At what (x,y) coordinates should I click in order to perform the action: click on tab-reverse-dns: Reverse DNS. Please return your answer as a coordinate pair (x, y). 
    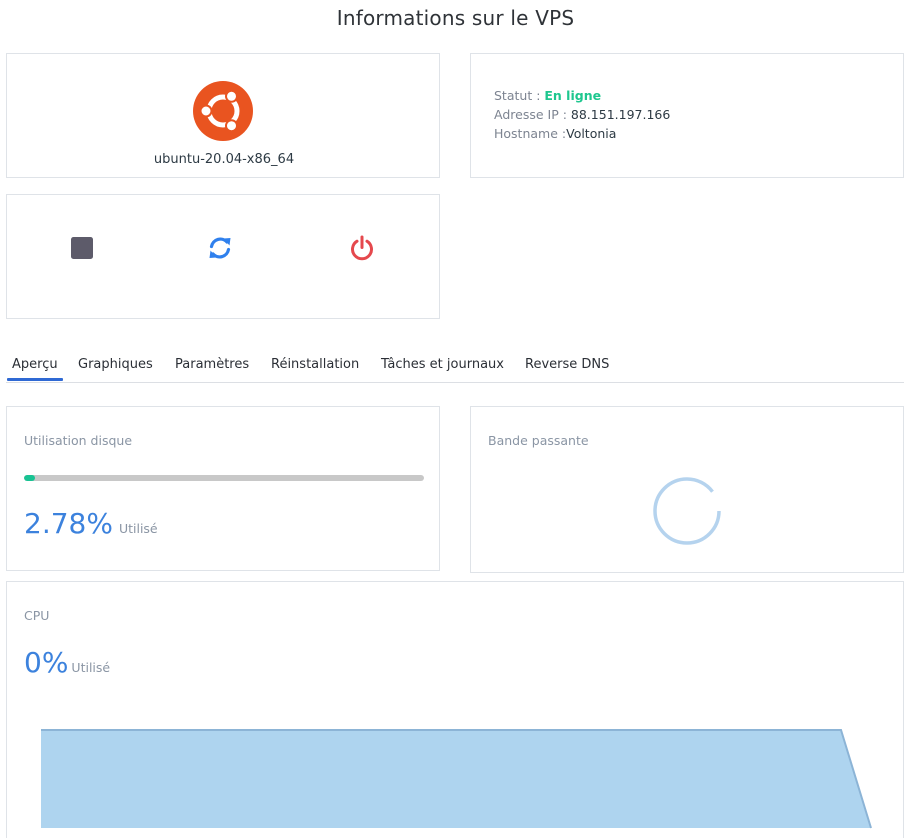
    Looking at the image, I should click on (567, 364).